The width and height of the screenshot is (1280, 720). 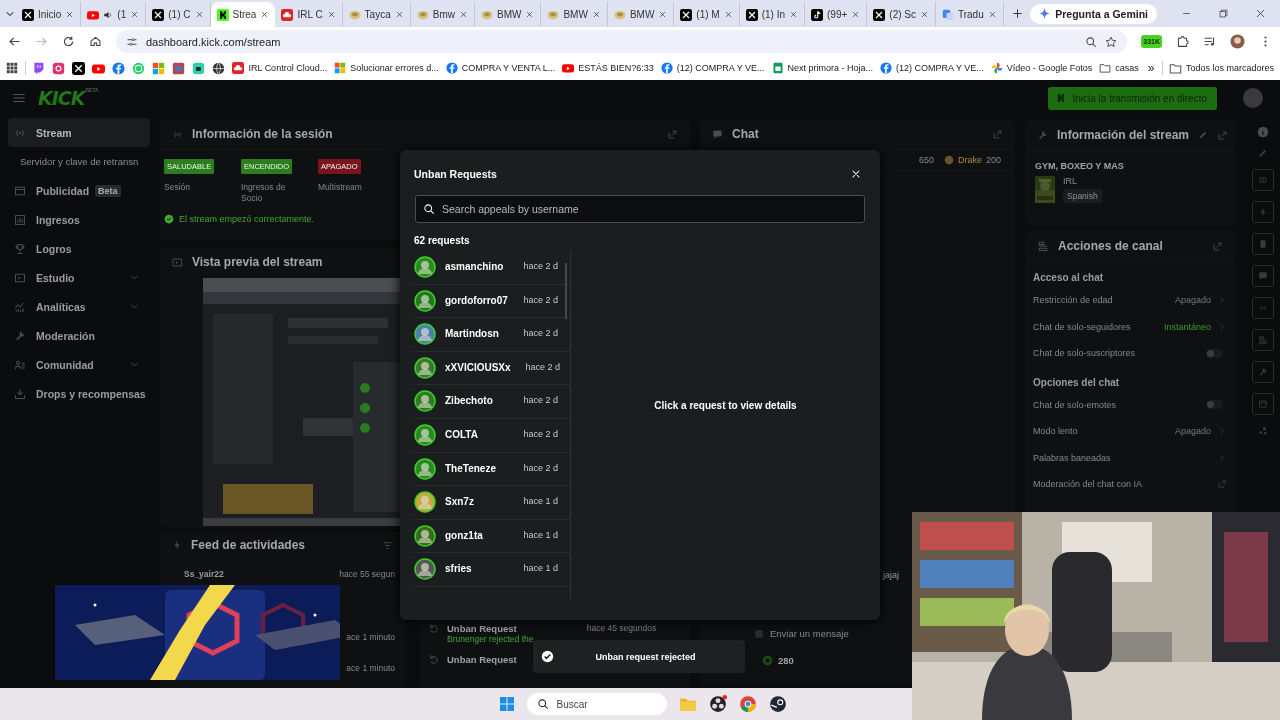 What do you see at coordinates (480, 298) in the screenshot?
I see `request-username: gordoforro07` at bounding box center [480, 298].